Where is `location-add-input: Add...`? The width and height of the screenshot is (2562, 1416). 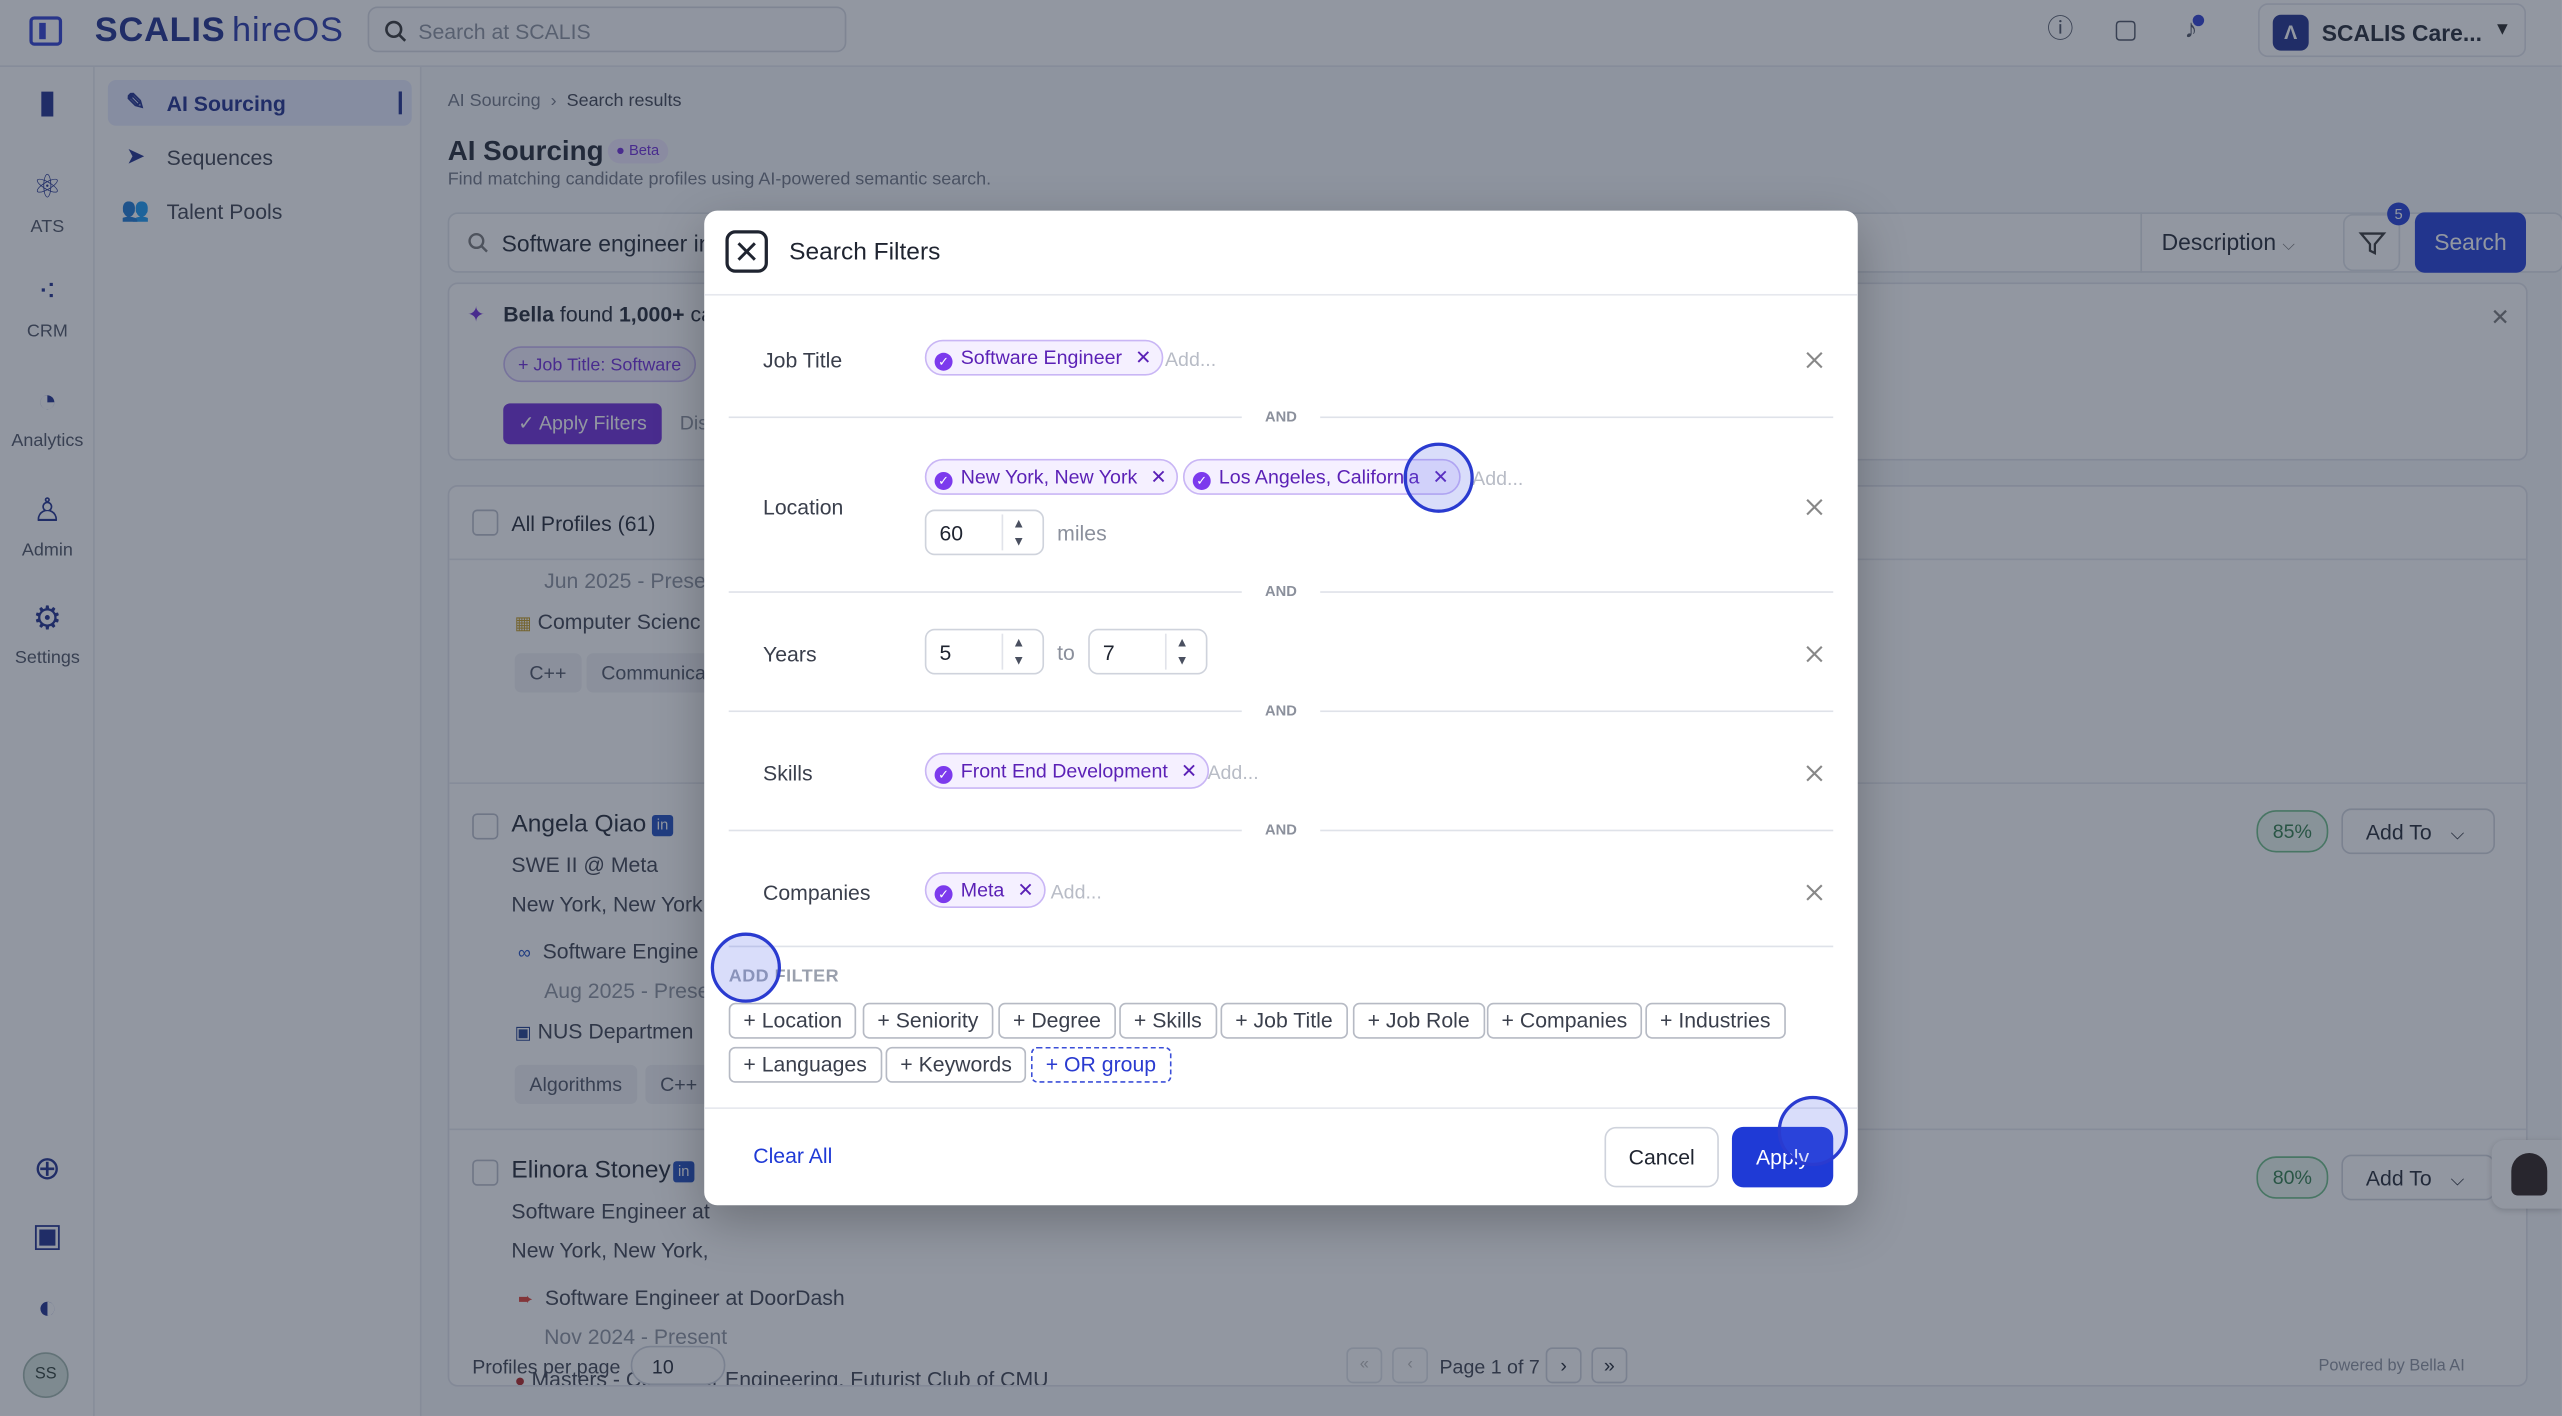
location-add-input: Add... is located at coordinates (1497, 478).